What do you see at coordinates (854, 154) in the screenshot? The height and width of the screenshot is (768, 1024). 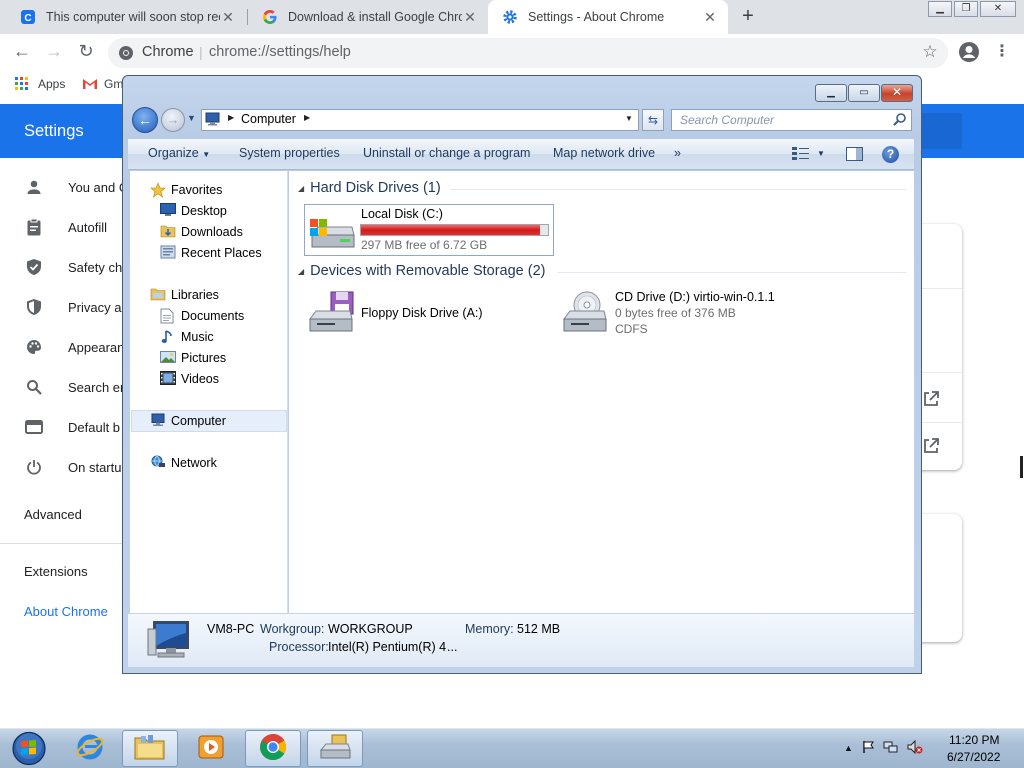 I see `preview-pane-icon` at bounding box center [854, 154].